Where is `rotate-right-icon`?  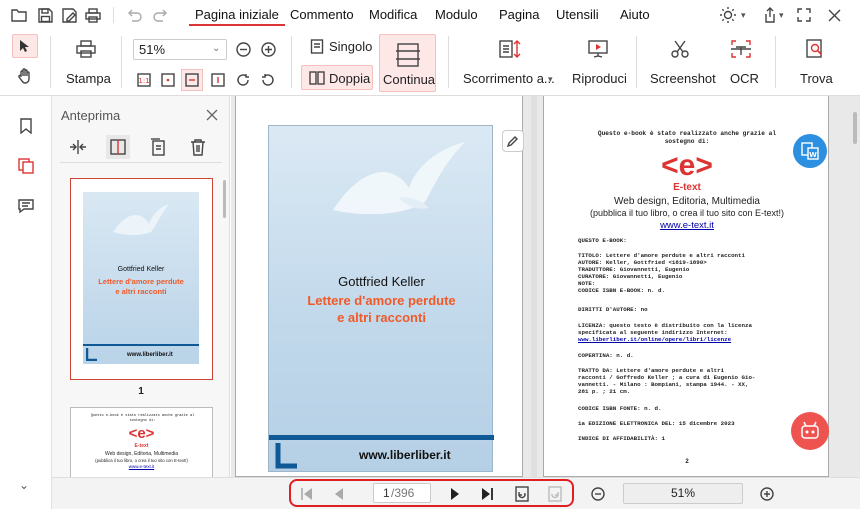 rotate-right-icon is located at coordinates (243, 80).